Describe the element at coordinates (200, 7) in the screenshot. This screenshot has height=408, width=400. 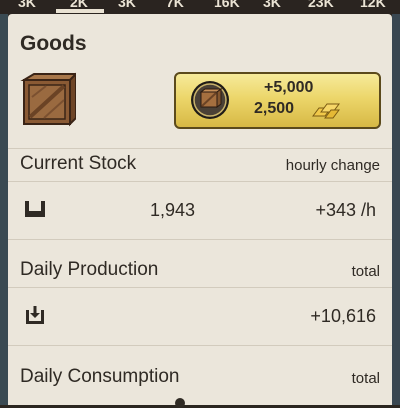
I see `top-value-strip: 3K 2K 3K 7K 16K 3K 23K 12K` at that location.